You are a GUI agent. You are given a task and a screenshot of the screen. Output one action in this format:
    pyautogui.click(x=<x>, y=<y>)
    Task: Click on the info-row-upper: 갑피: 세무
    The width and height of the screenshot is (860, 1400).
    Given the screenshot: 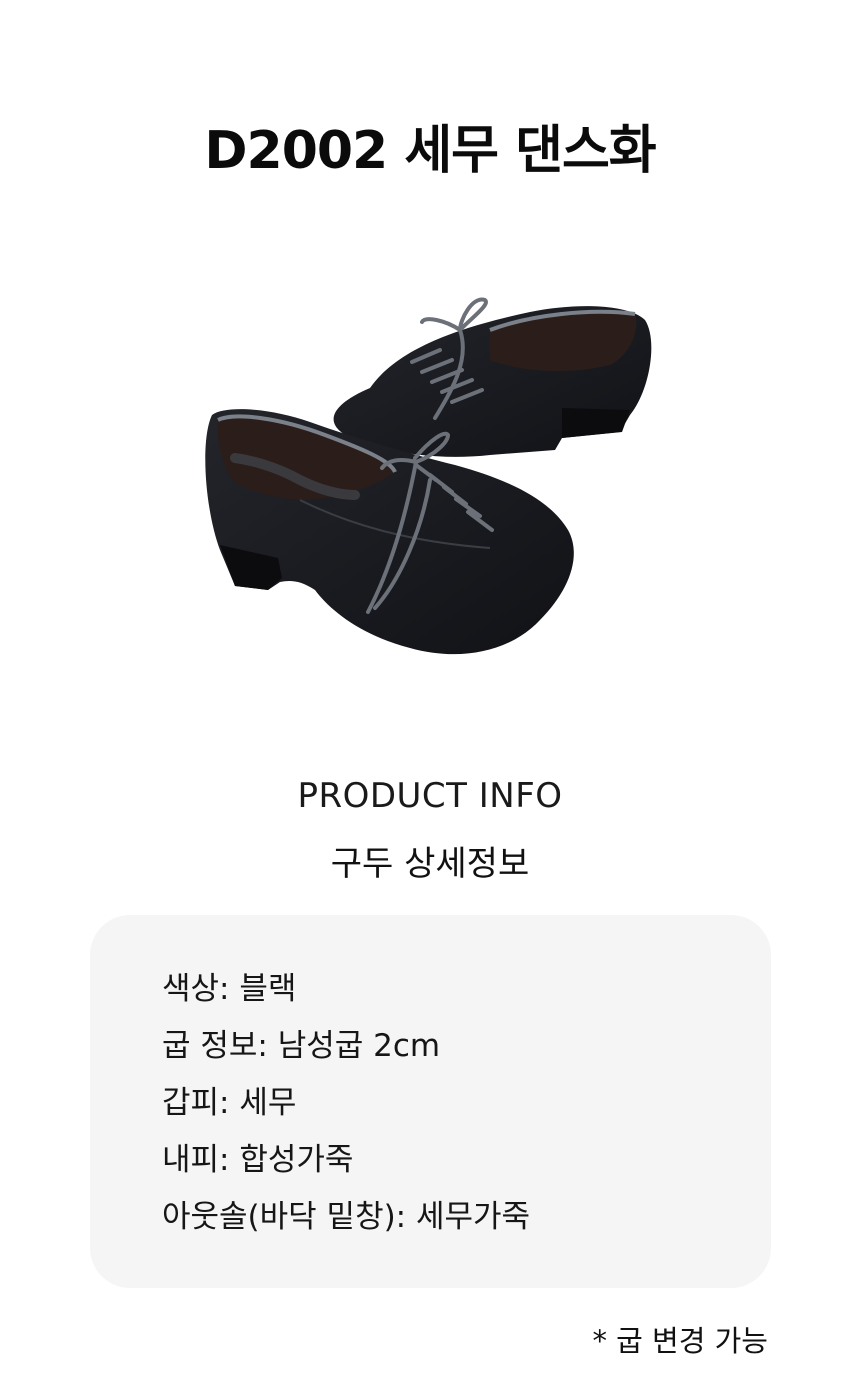 What is the action you would take?
    pyautogui.click(x=229, y=1103)
    